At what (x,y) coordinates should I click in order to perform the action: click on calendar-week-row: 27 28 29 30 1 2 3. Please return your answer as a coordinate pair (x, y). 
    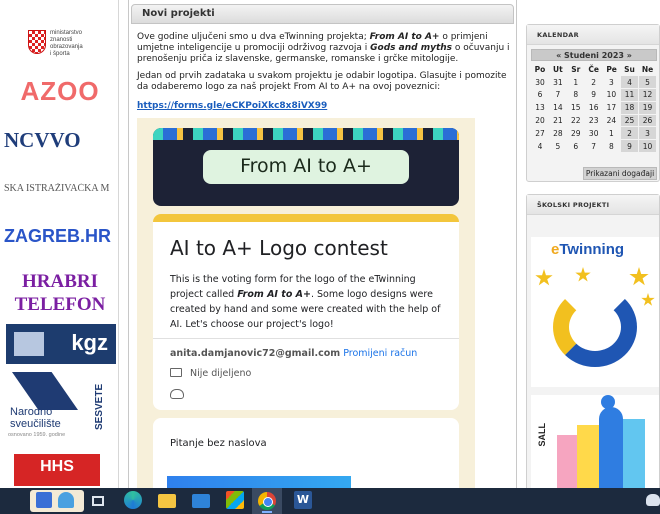
    Looking at the image, I should click on (594, 133).